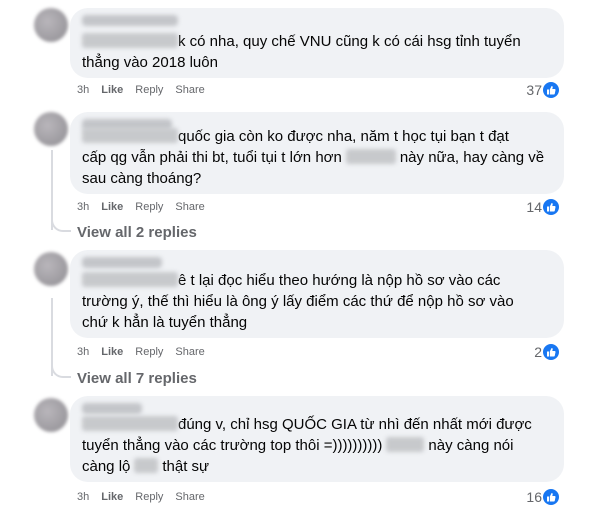  Describe the element at coordinates (137, 232) in the screenshot. I see `view-replies-link: View all 2 replies` at that location.